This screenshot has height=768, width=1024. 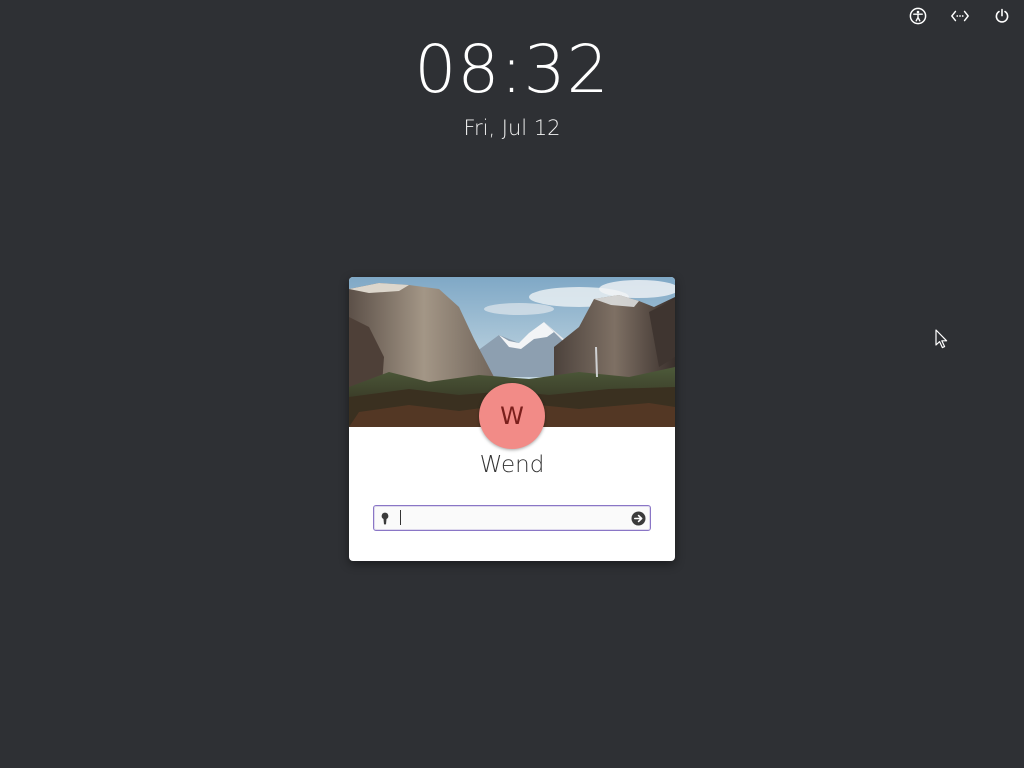 I want to click on network-wired-icon, so click(x=960, y=16).